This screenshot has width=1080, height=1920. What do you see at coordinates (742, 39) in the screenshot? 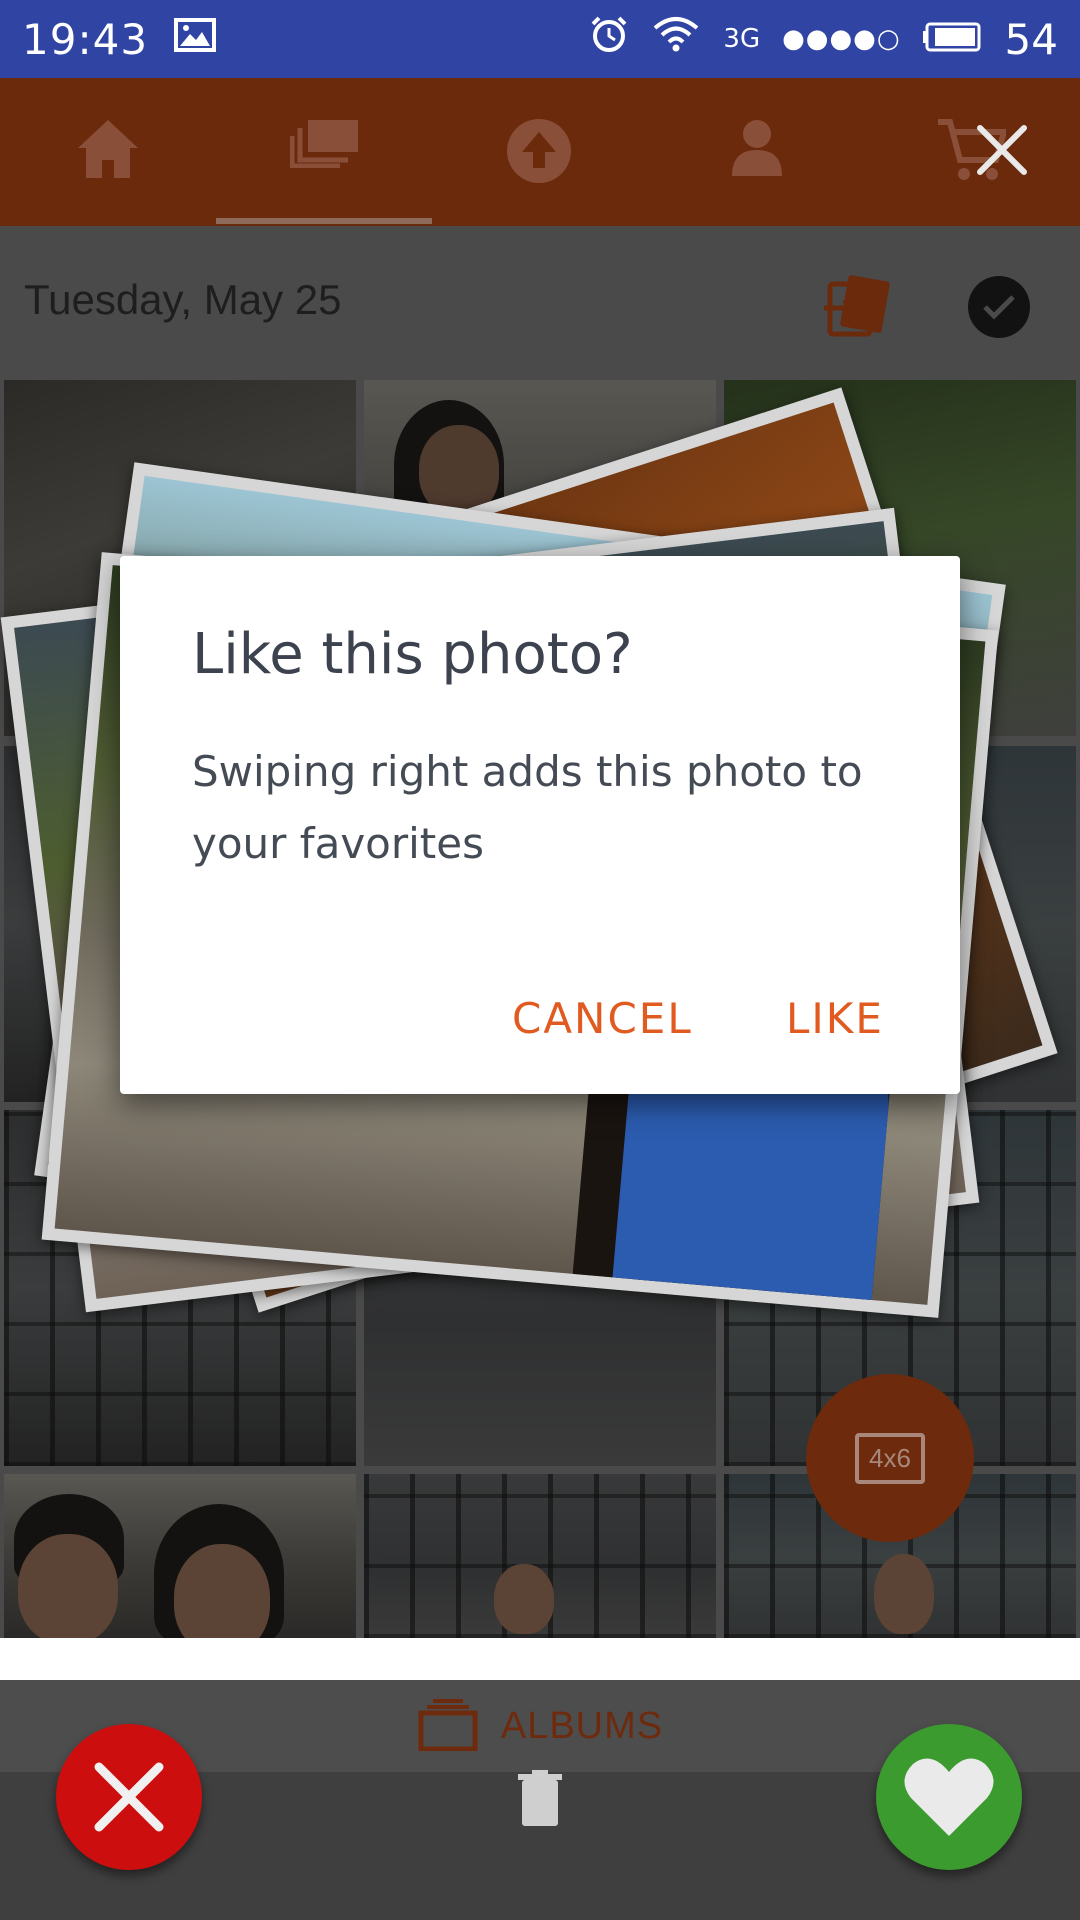
I see `network-type: 3G` at bounding box center [742, 39].